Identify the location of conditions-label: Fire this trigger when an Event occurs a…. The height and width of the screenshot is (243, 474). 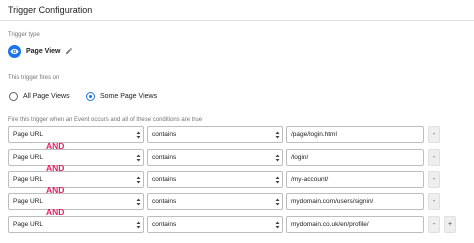
(105, 120).